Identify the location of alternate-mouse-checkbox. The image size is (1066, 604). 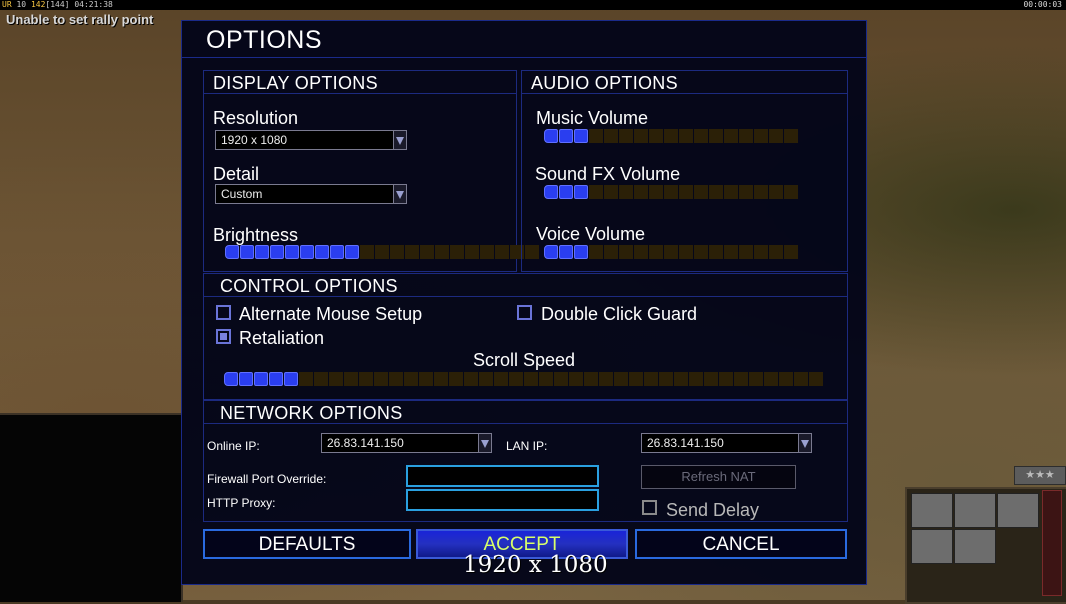
(223, 312).